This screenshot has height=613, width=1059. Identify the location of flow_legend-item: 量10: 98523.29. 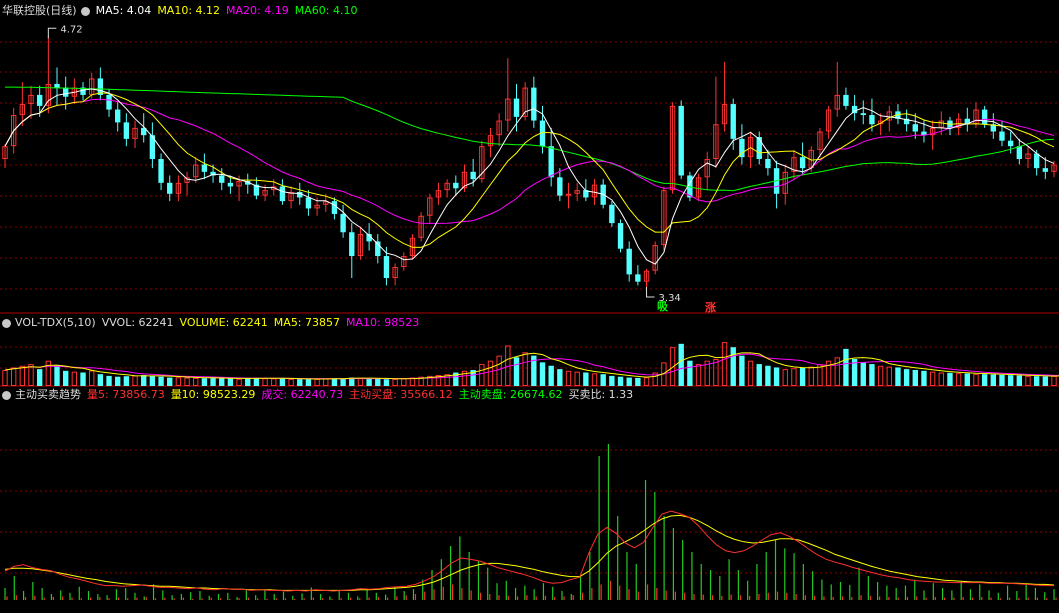
(213, 394).